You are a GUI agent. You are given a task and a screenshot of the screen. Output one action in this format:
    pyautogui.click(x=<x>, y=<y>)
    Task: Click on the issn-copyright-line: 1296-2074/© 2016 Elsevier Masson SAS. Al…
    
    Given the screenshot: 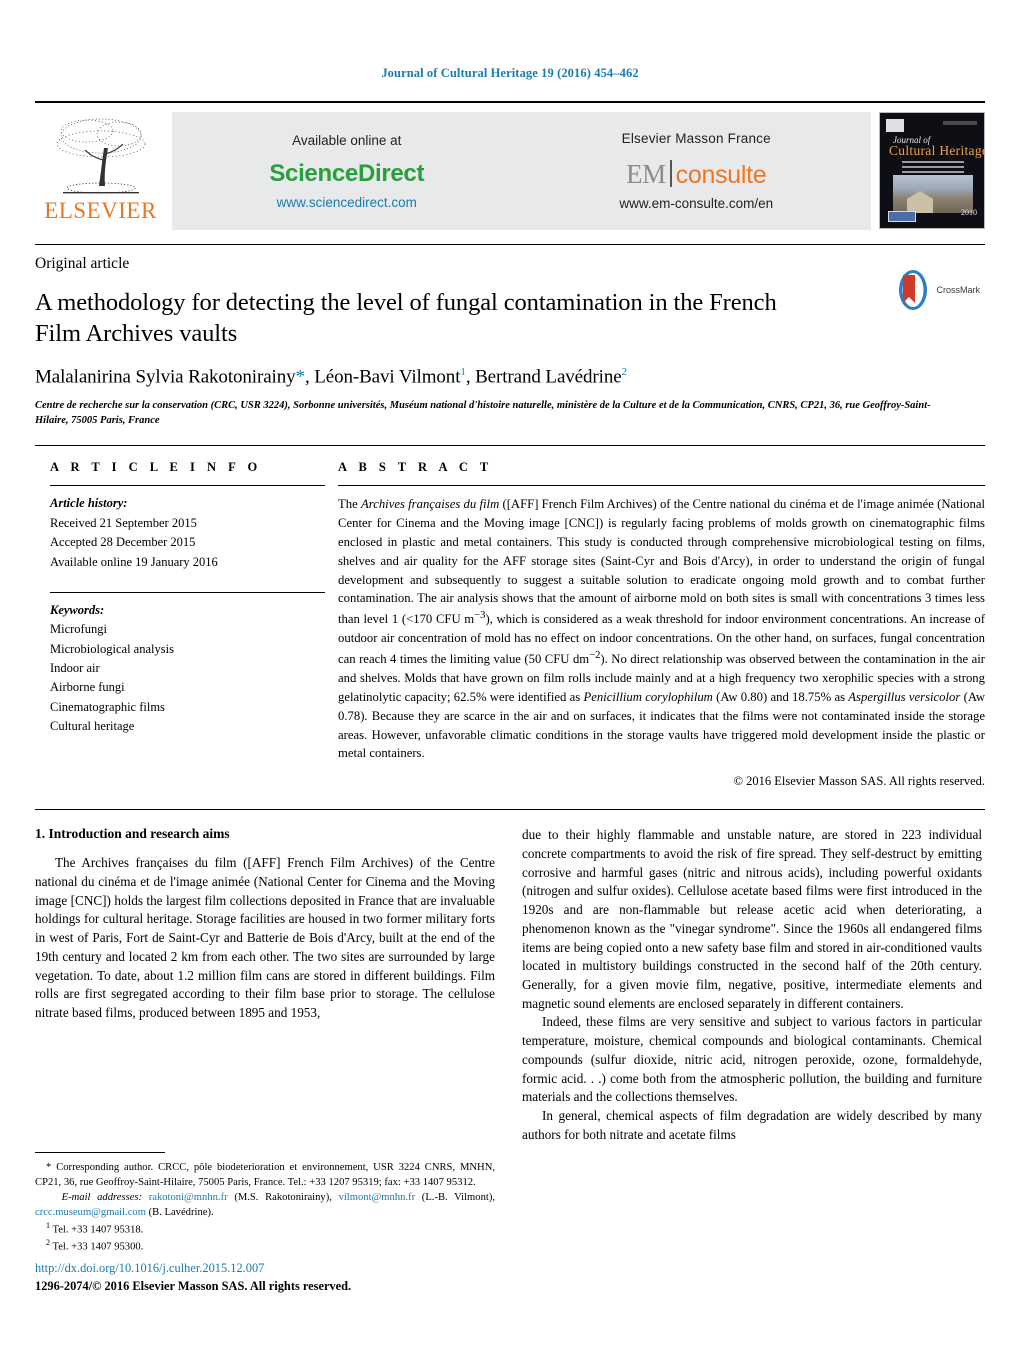 What is the action you would take?
    pyautogui.click(x=193, y=1286)
    